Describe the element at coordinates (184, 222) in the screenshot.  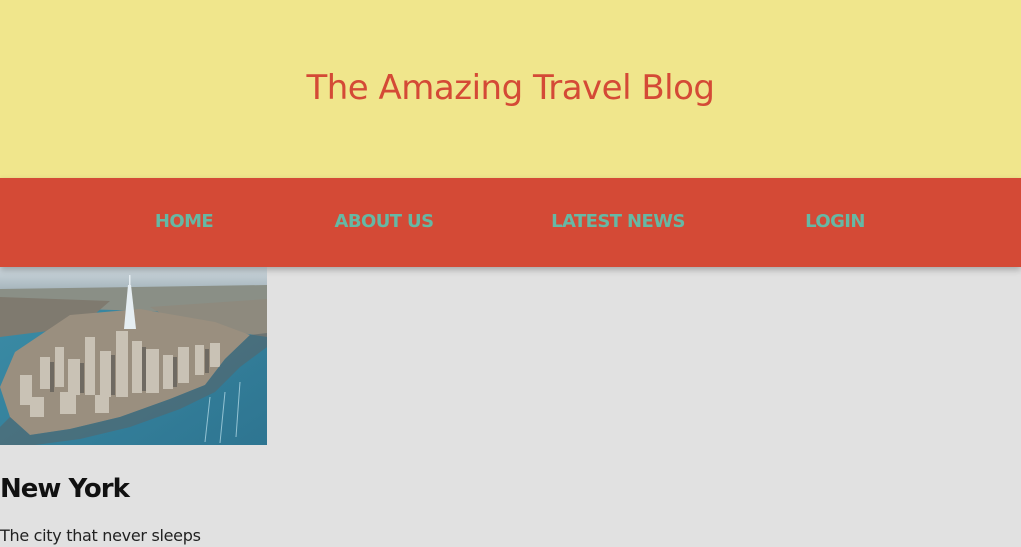
I see `nav-link-home: HOME` at that location.